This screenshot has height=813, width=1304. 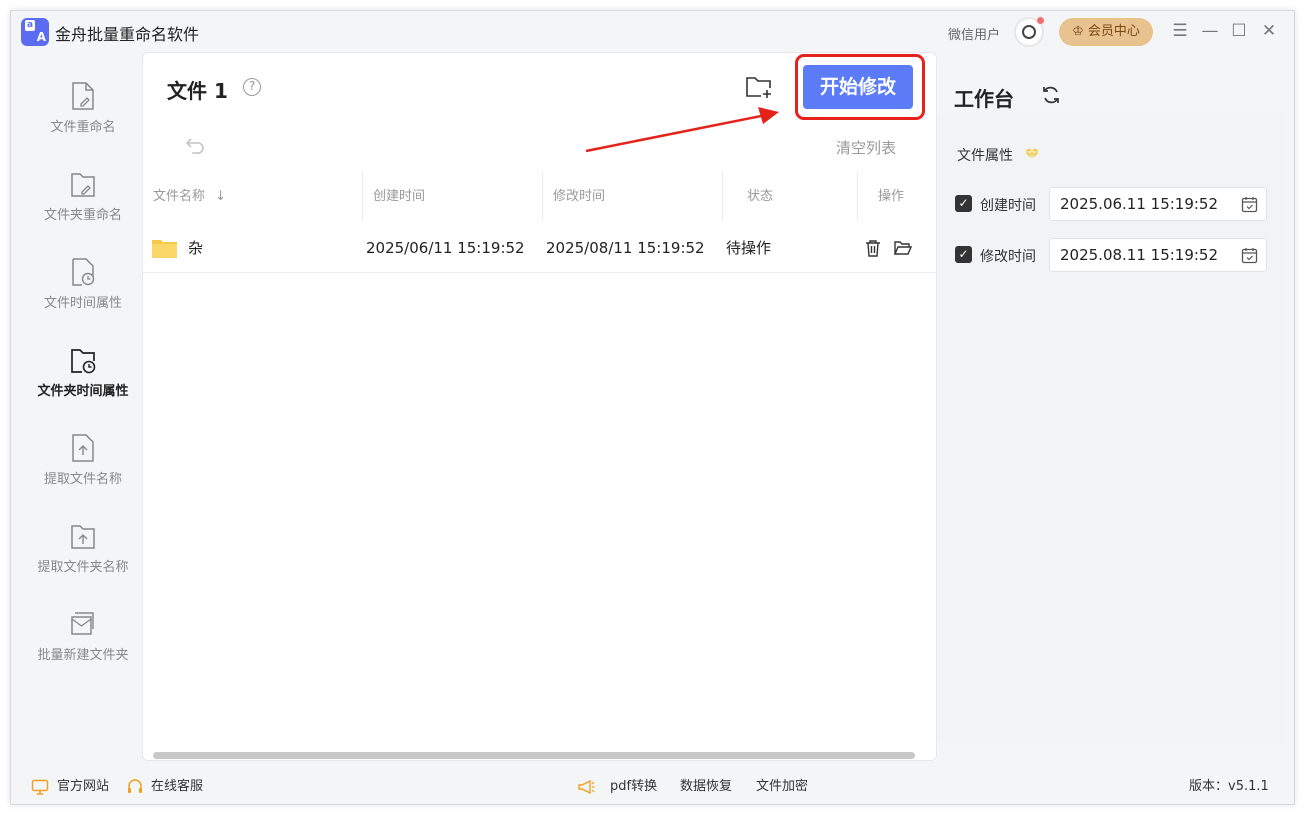 I want to click on file-edit-icon, so click(x=83, y=96).